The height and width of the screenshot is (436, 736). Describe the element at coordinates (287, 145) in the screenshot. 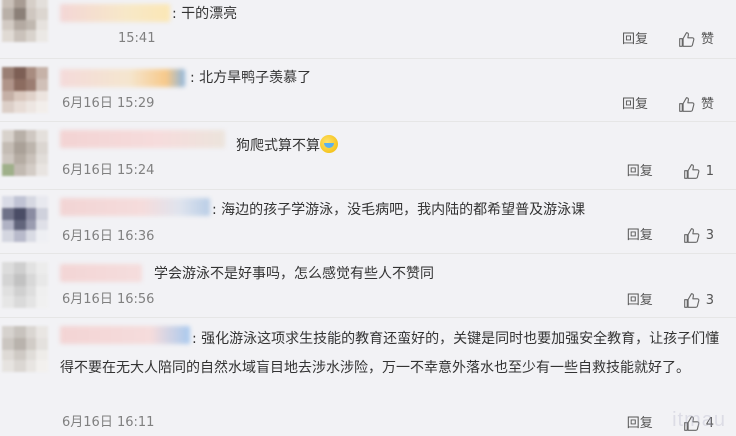

I see `comment-text: 狗爬式算不算` at that location.